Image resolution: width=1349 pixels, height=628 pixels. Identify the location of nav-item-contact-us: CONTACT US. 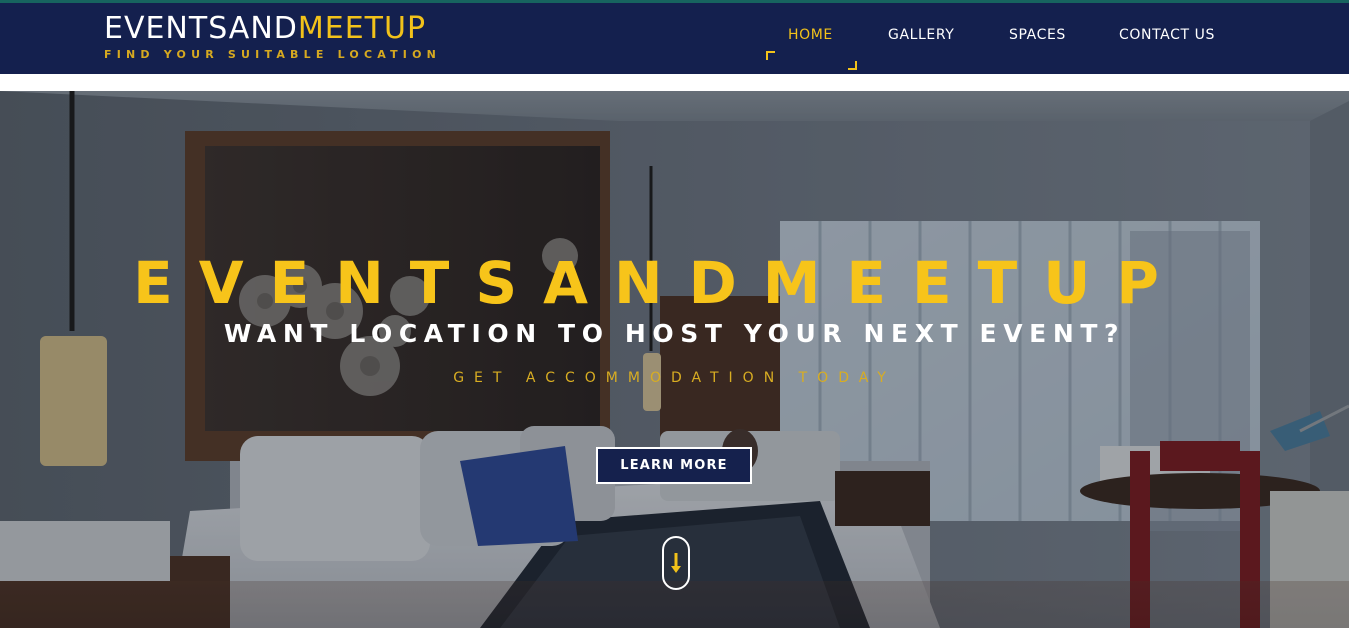
(1167, 35).